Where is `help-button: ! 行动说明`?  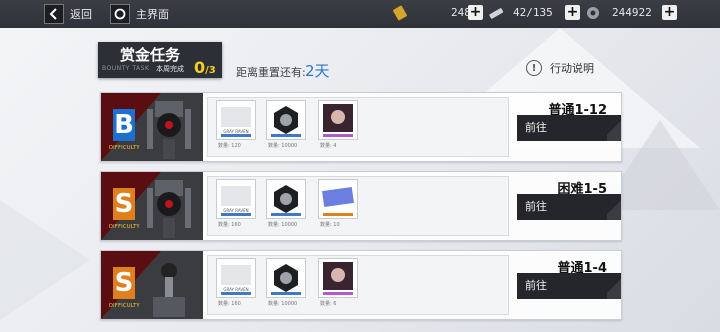
help-button: ! 行动说明 is located at coordinates (560, 68).